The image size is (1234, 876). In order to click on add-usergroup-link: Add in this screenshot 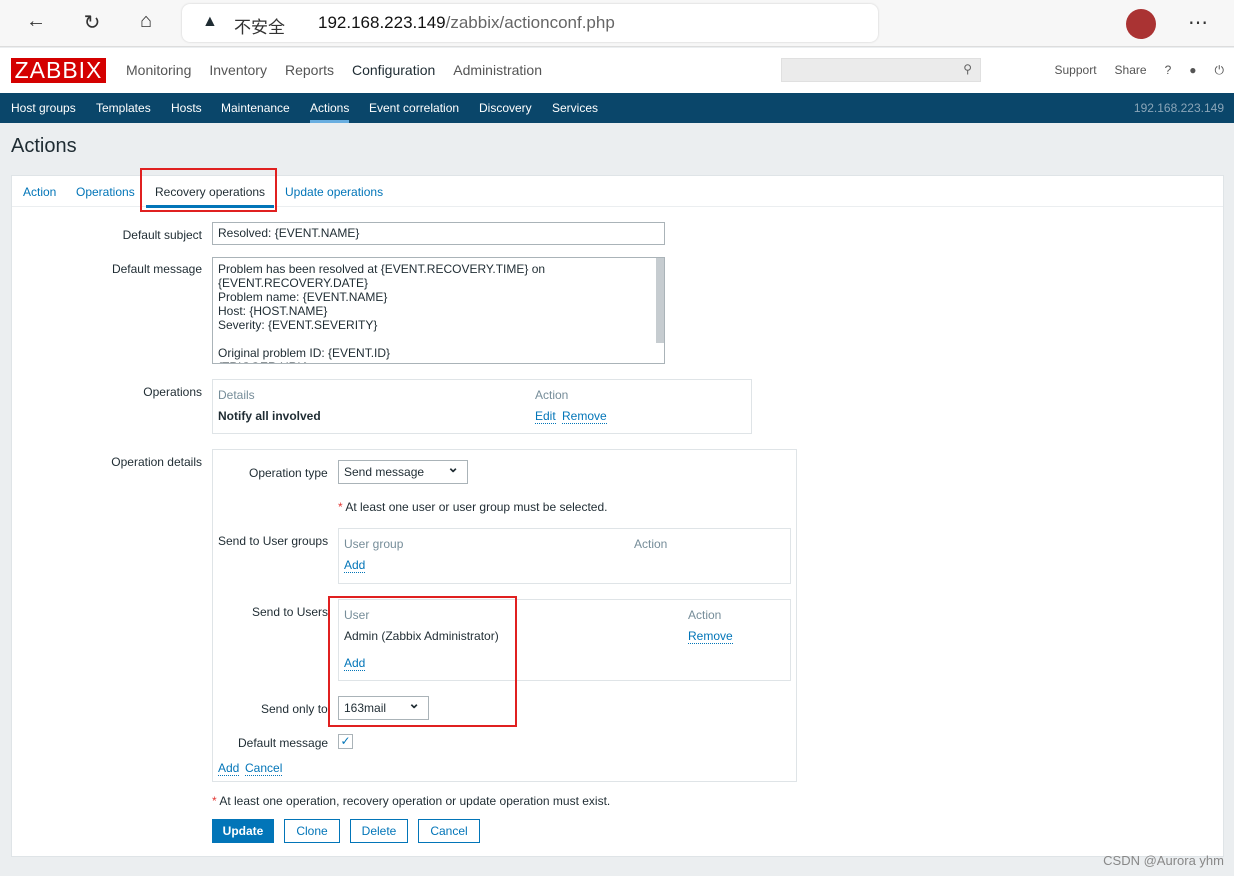, I will do `click(355, 565)`.